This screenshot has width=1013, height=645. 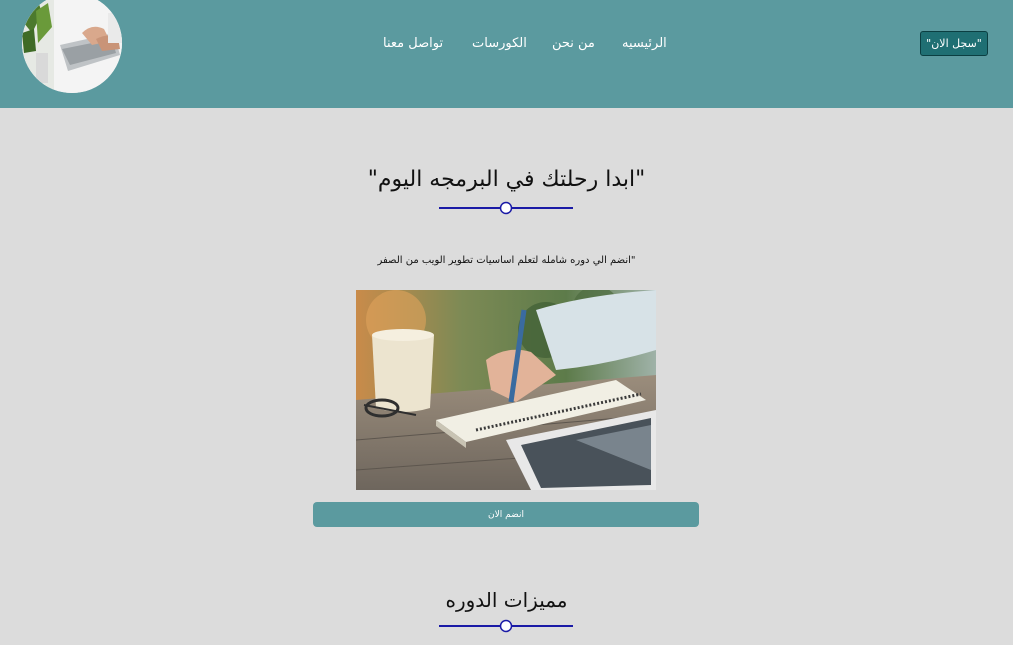 I want to click on signup-button: "سجل الان", so click(x=954, y=43).